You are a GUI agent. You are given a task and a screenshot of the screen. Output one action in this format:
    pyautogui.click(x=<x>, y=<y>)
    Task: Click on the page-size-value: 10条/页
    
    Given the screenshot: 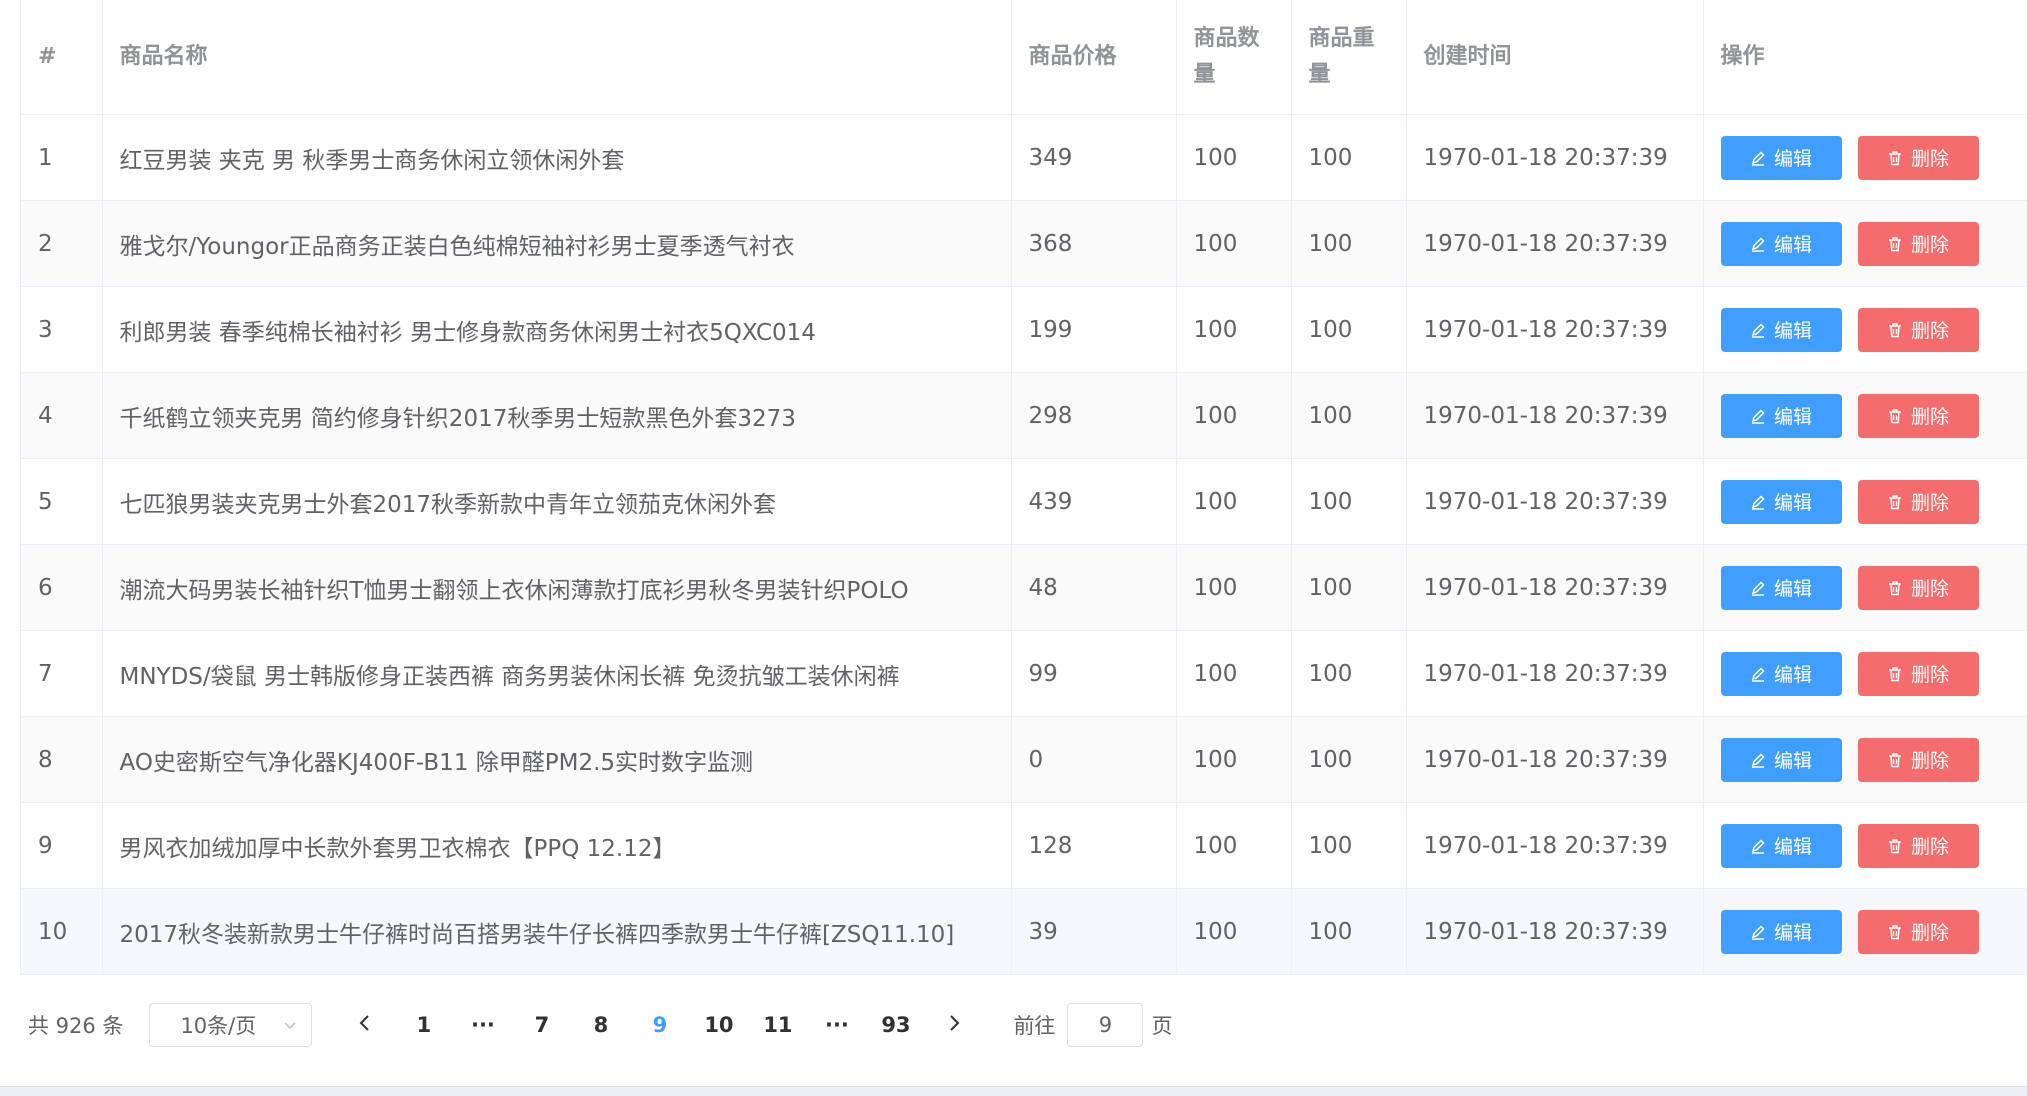 What is the action you would take?
    pyautogui.click(x=218, y=1026)
    